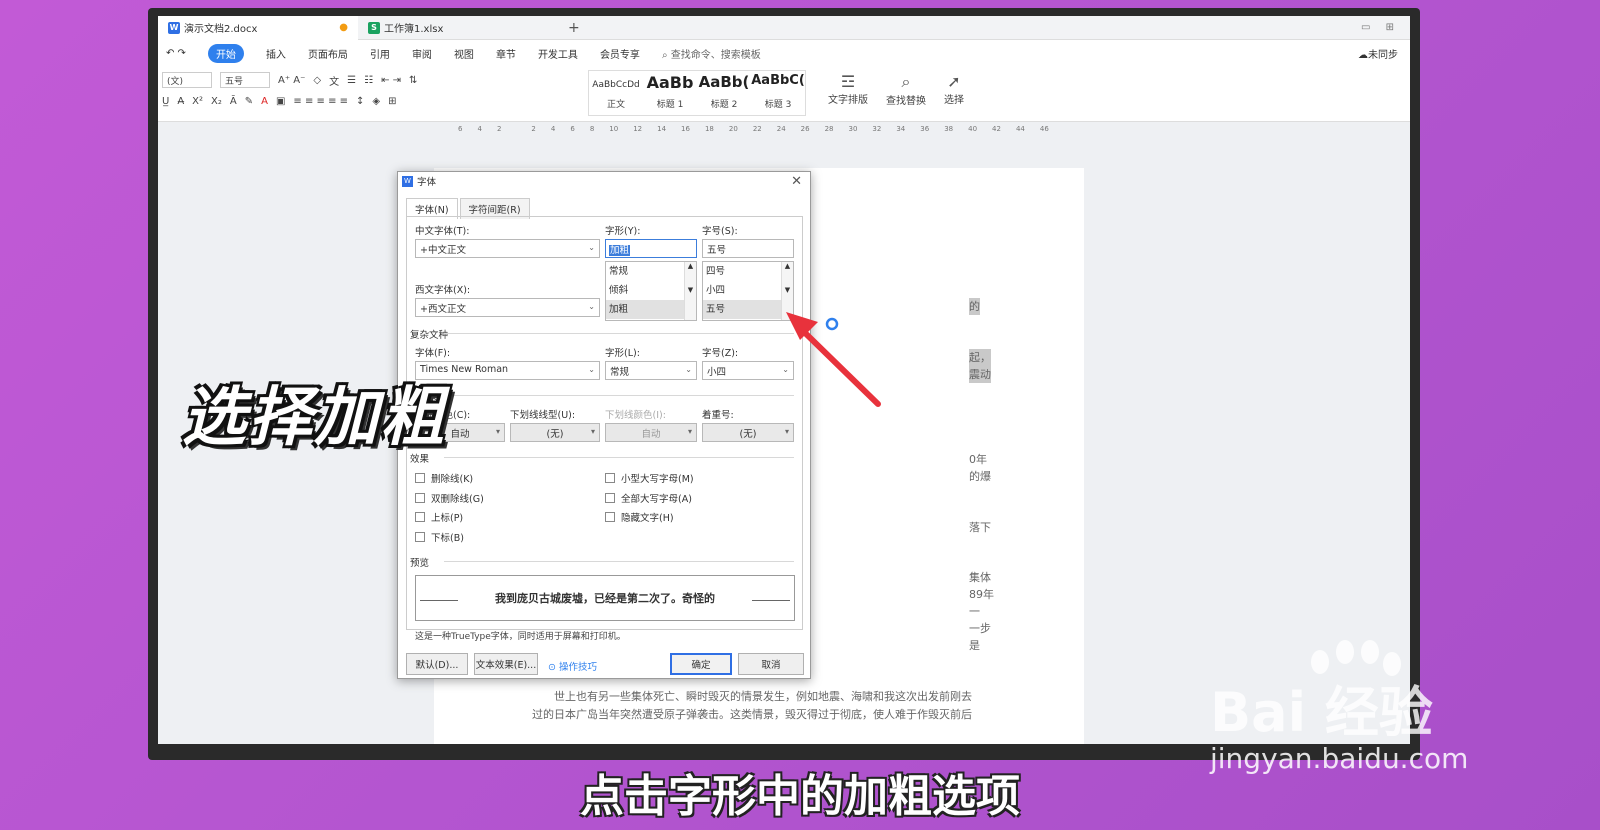 The height and width of the screenshot is (830, 1600). Describe the element at coordinates (778, 80) in the screenshot. I see `style-heading-3-sample: AaBbC(` at that location.